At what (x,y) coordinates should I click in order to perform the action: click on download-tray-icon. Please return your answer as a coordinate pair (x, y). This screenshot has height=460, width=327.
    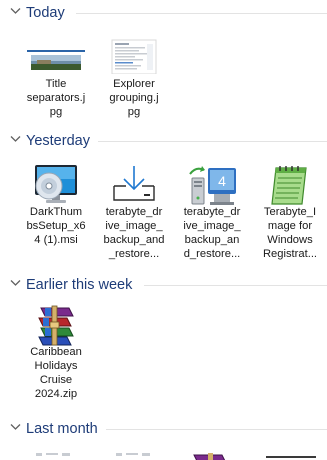
    Looking at the image, I should click on (134, 183).